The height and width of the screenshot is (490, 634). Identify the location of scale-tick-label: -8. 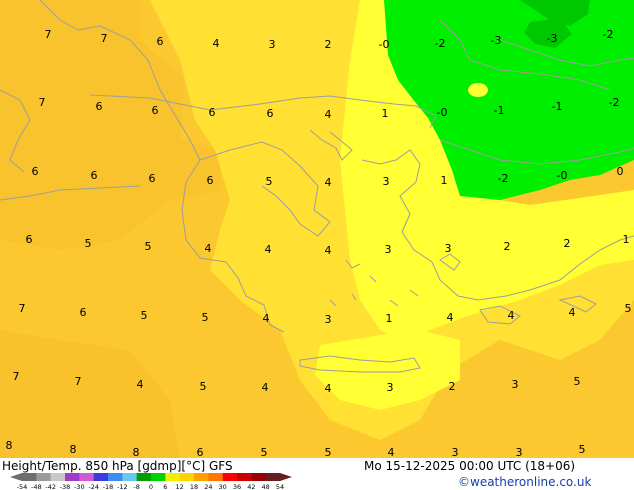
(136, 486).